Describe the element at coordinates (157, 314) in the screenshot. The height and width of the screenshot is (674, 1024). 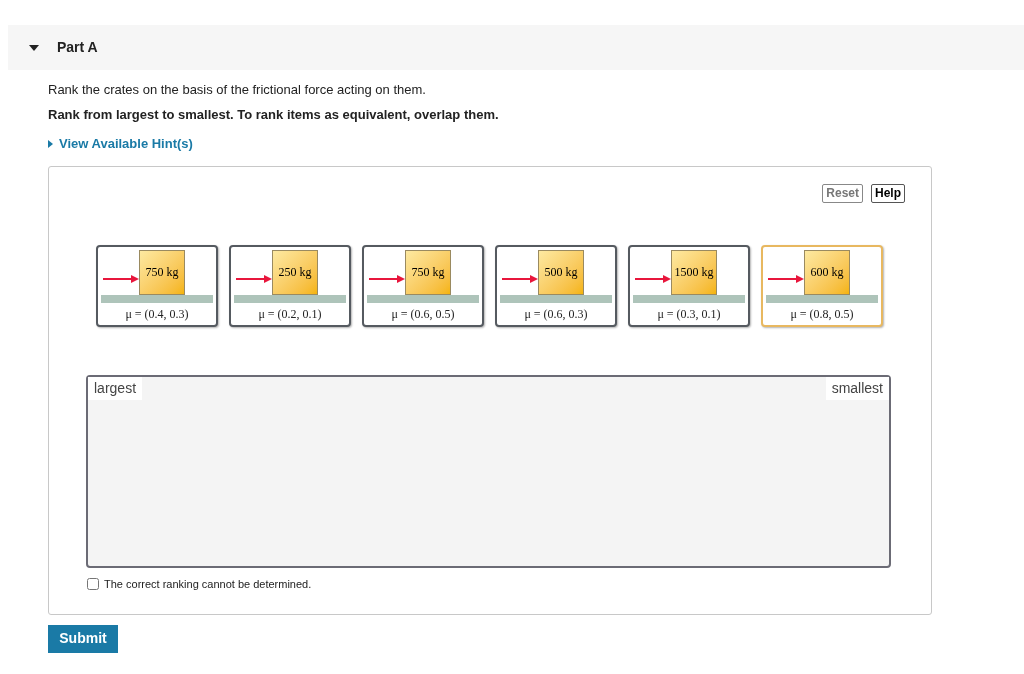
I see `friction-coefficients: μ = (0.4, 0.3)` at that location.